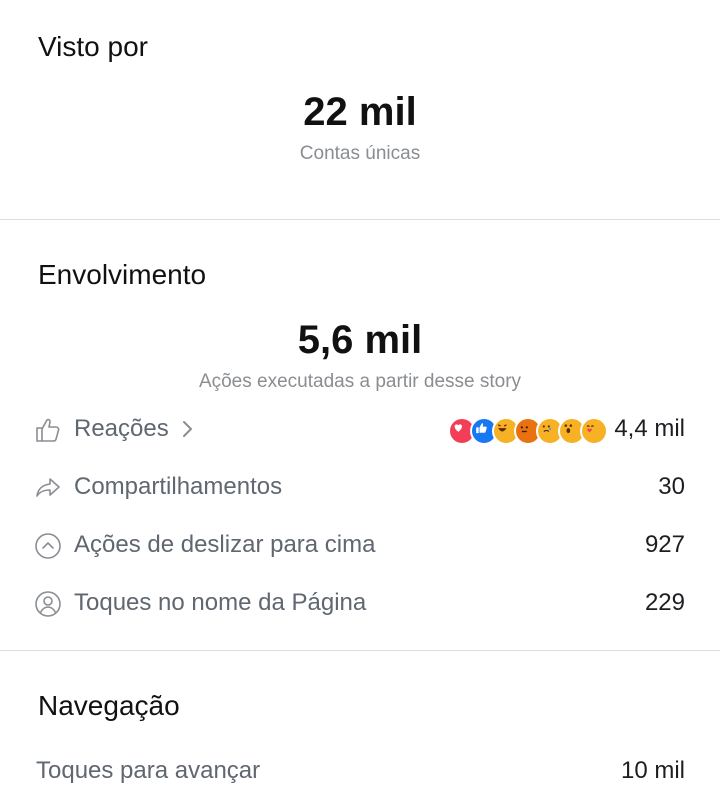 The image size is (720, 796). I want to click on page-name-taps-value: 229, so click(664, 602).